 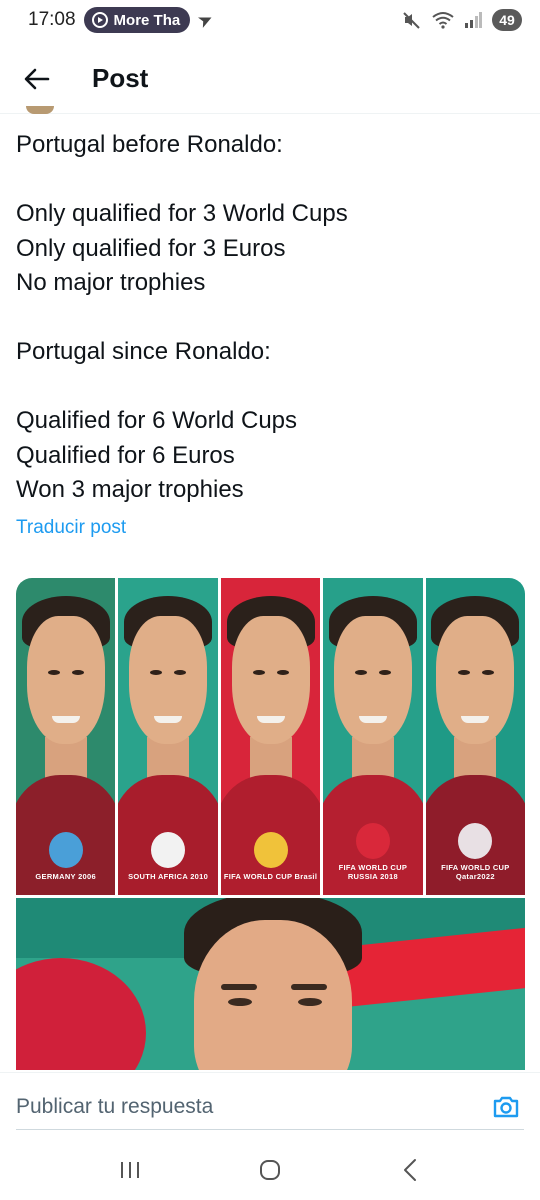 What do you see at coordinates (462, 20) in the screenshot?
I see `status-icons: 49` at bounding box center [462, 20].